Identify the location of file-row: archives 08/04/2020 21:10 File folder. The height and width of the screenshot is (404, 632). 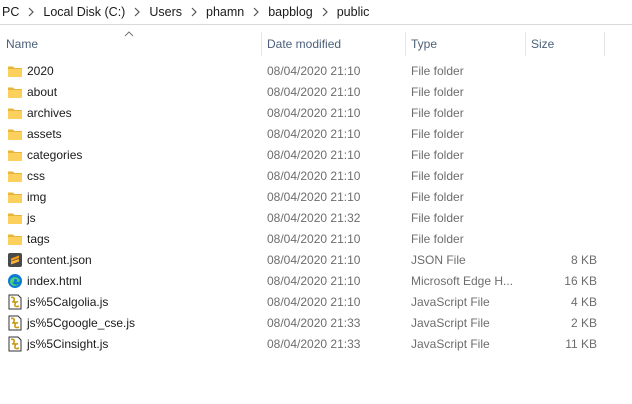
(316, 113).